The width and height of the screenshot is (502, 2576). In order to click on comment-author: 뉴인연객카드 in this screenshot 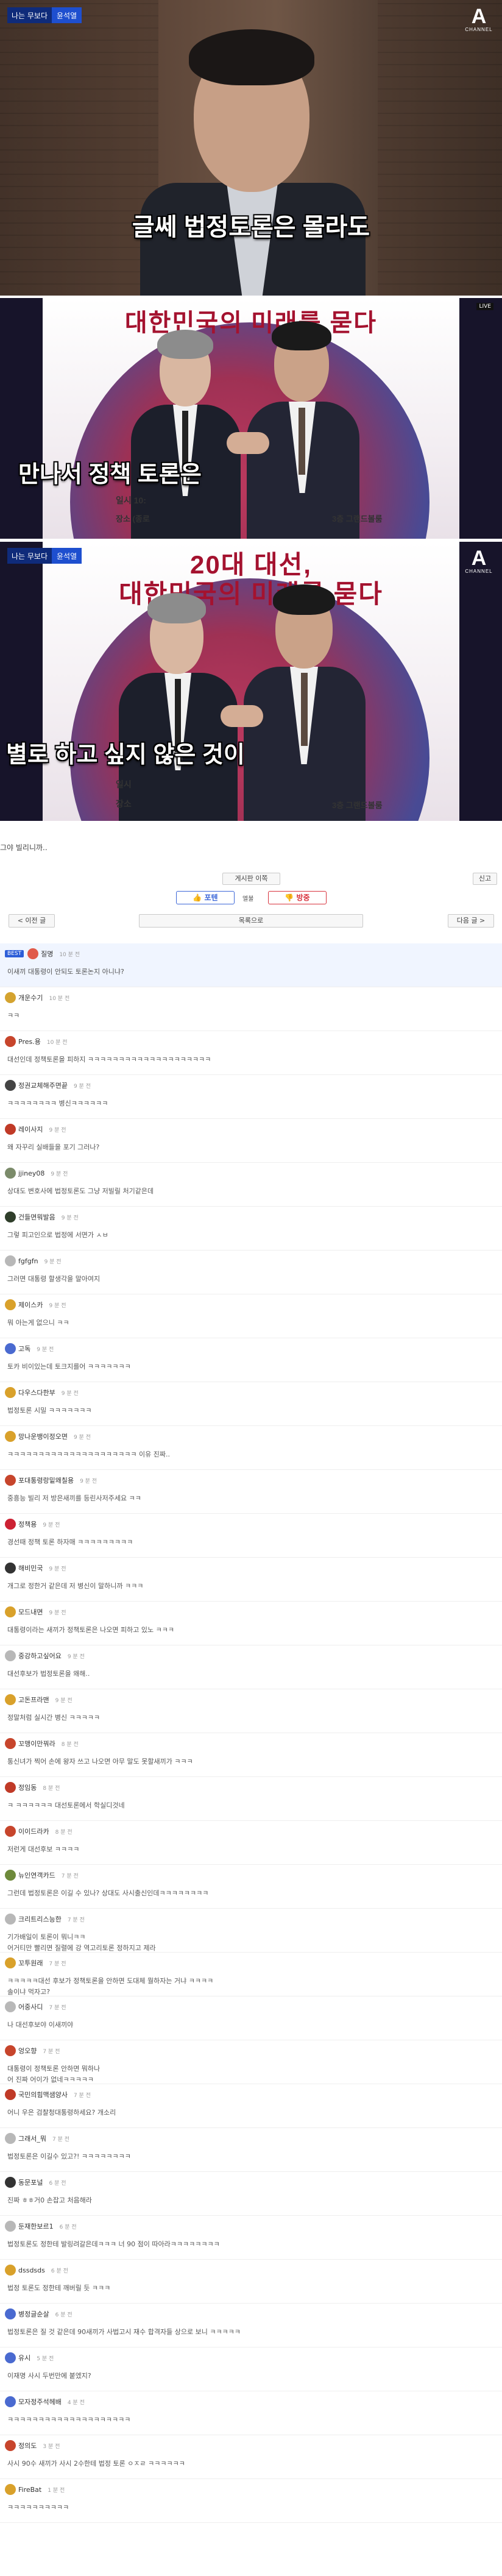, I will do `click(36, 1875)`.